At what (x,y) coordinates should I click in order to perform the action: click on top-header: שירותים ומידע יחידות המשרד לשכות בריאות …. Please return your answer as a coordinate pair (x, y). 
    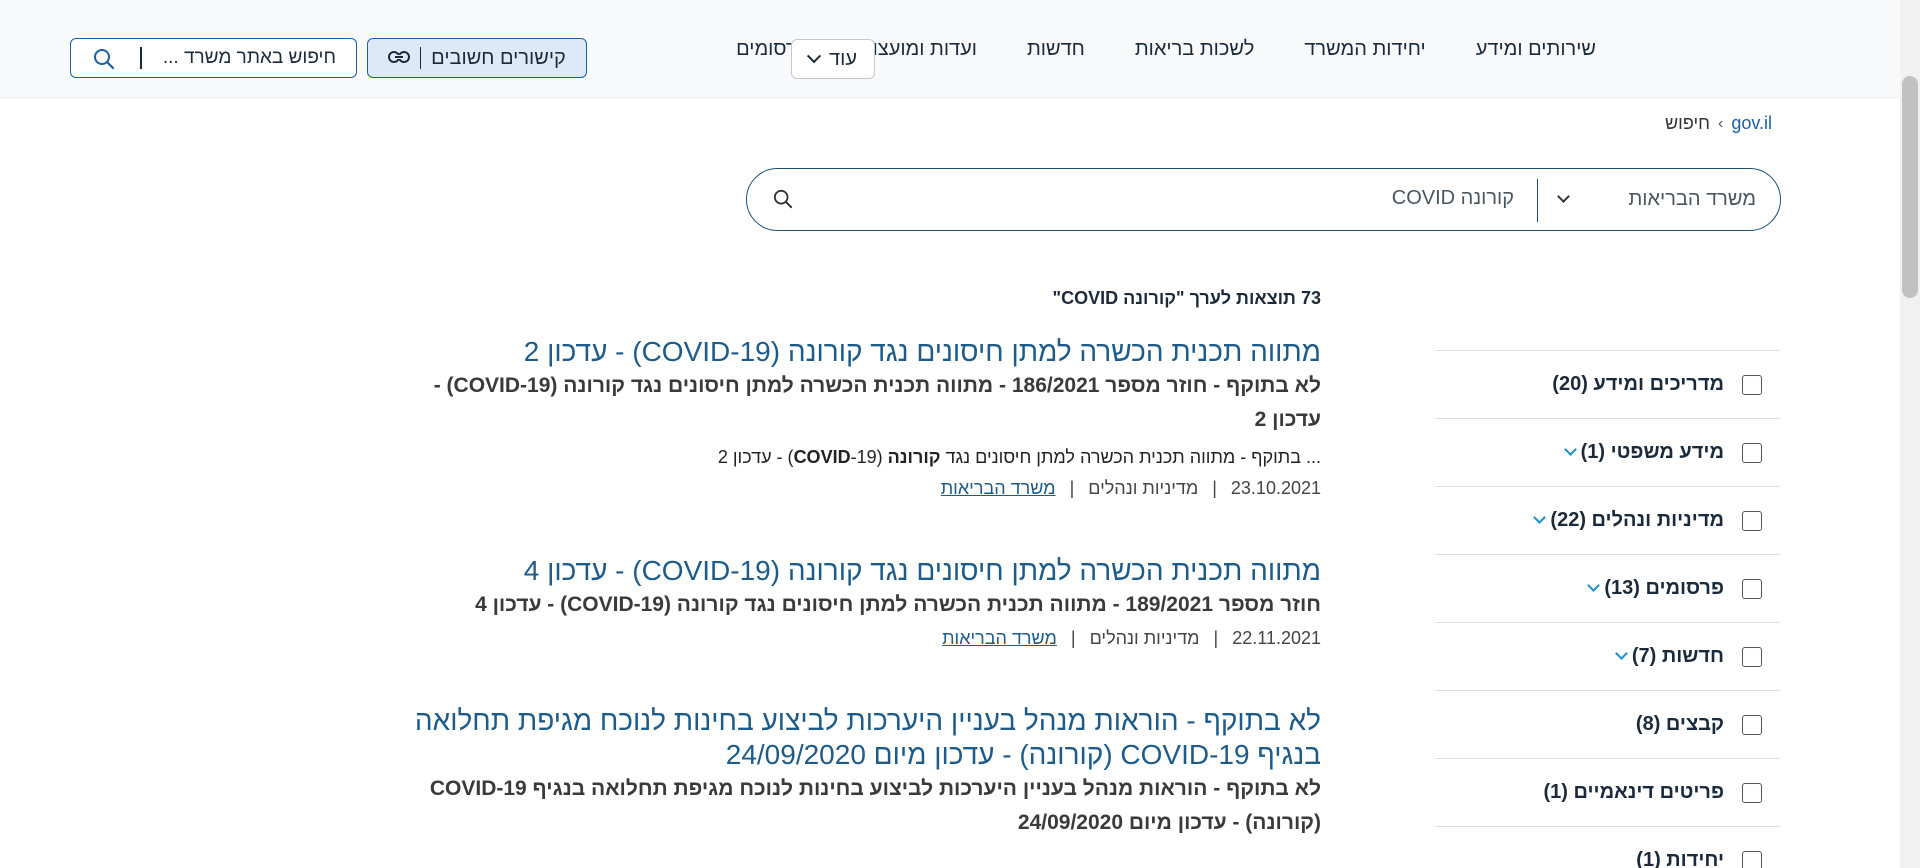
    Looking at the image, I should click on (950, 49).